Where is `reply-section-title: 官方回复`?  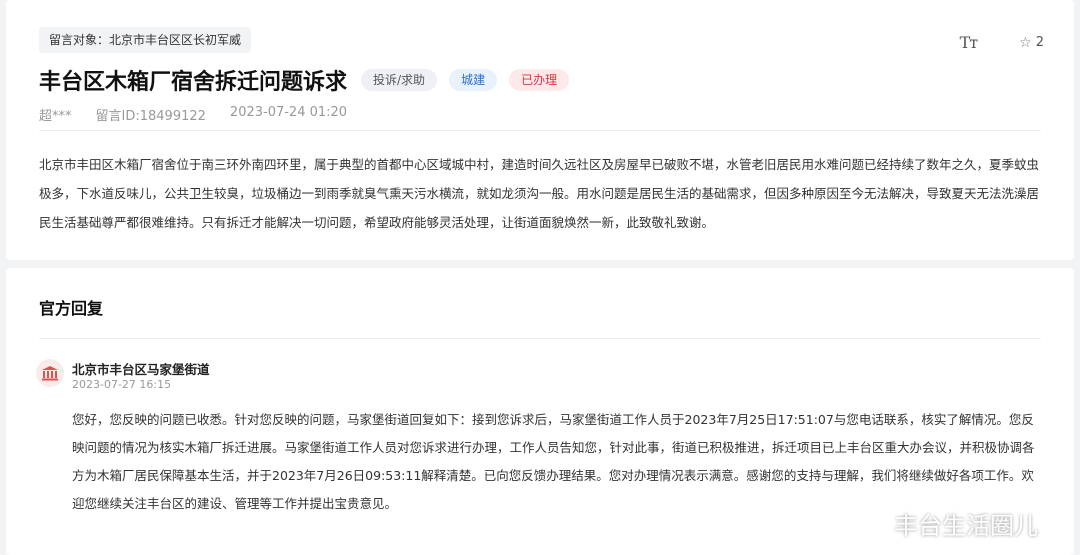 reply-section-title: 官方回复 is located at coordinates (71, 308).